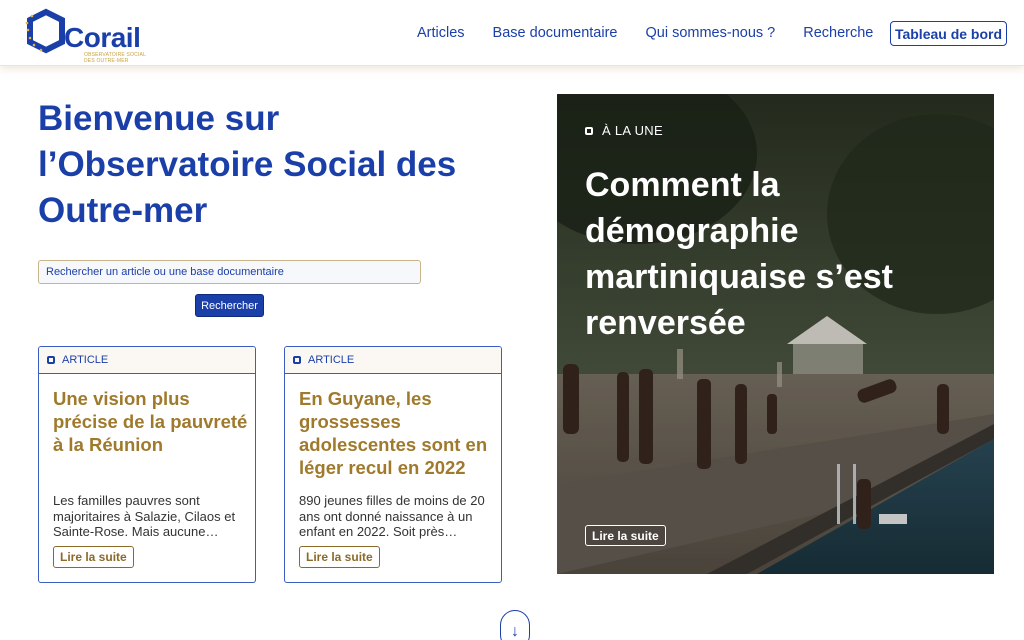  What do you see at coordinates (229, 272) in the screenshot?
I see `search-input` at bounding box center [229, 272].